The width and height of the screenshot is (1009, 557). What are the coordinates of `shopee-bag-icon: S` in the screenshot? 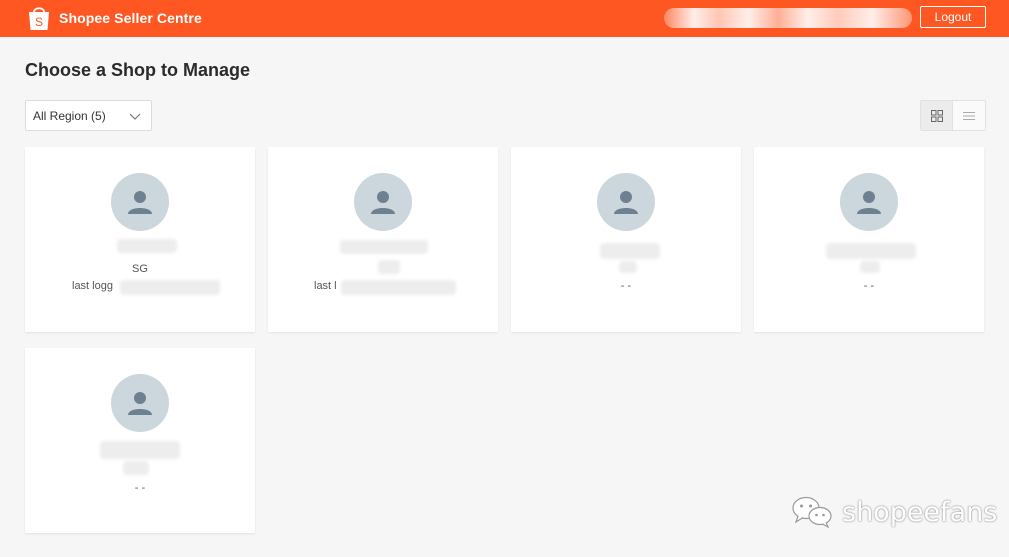 It's located at (39, 18).